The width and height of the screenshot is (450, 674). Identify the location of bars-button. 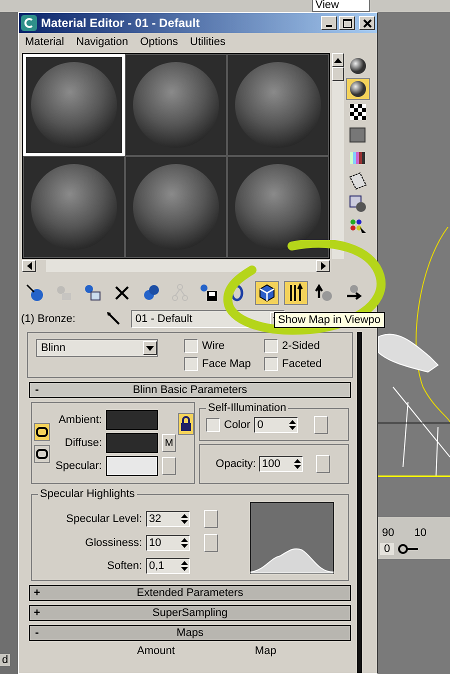
(296, 293).